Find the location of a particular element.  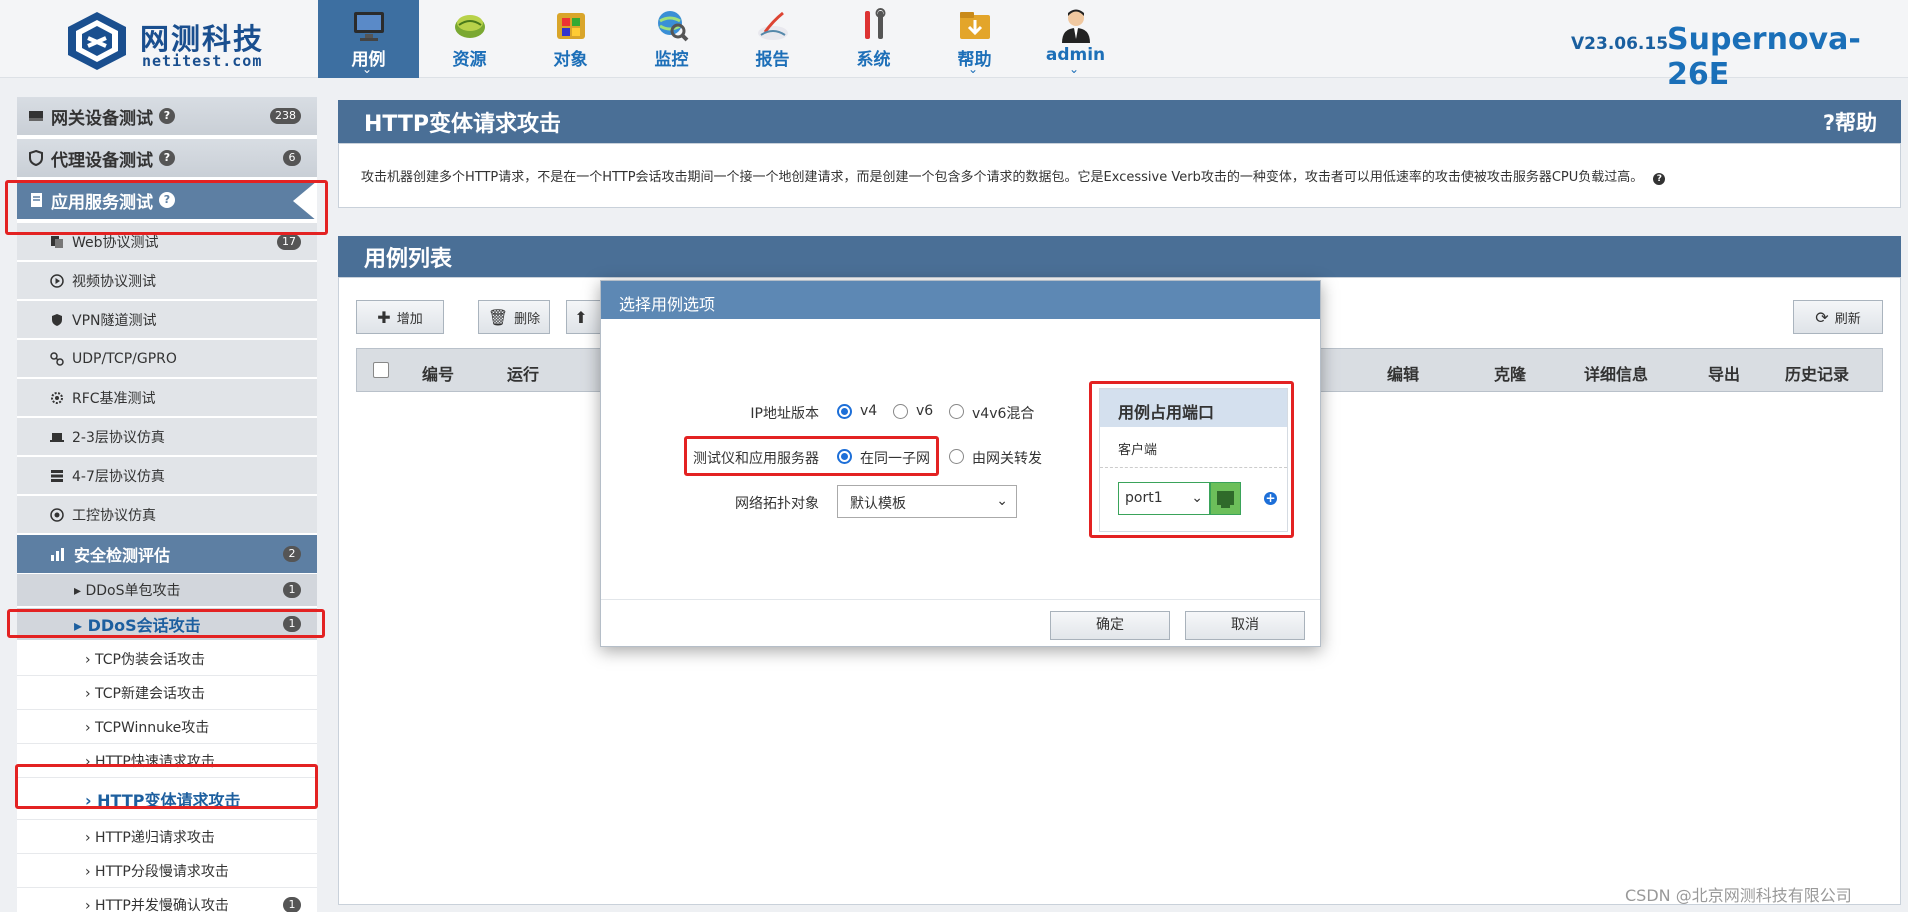

sidebar-item-tcp-winnuke: › TCPWinnuke攻击 is located at coordinates (167, 727).